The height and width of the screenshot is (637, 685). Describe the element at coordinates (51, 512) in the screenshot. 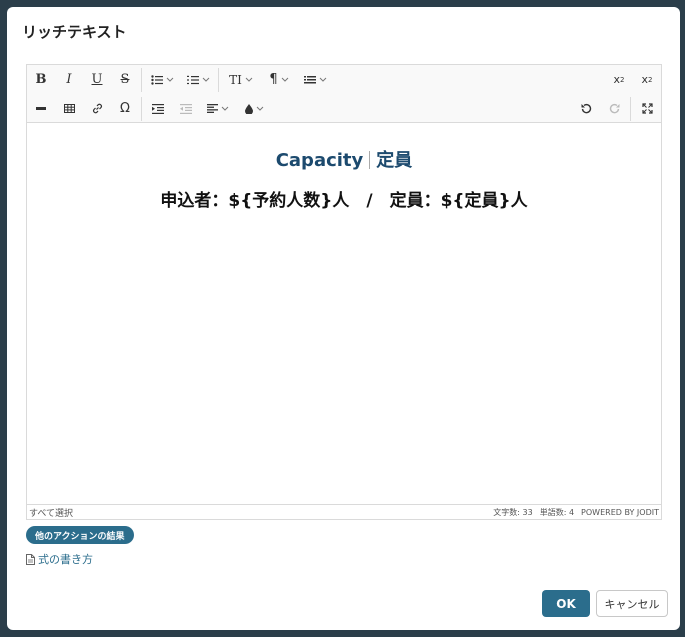

I see `select-all-link: すべて選択` at that location.